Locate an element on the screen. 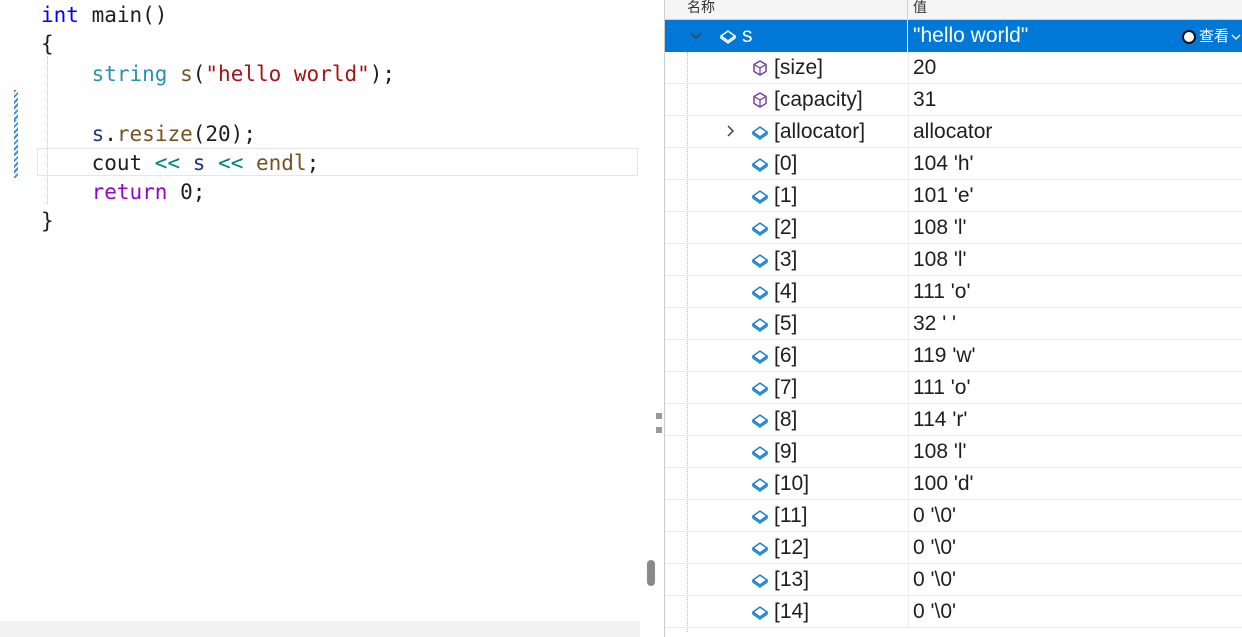 The height and width of the screenshot is (637, 1242). name-cell: [8] is located at coordinates (786, 420).